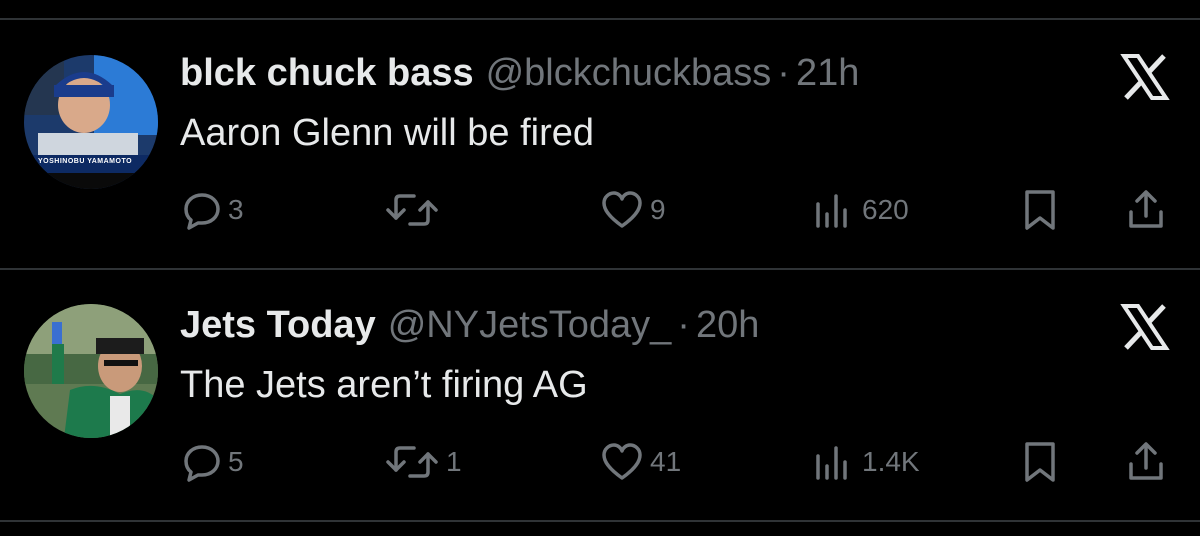  Describe the element at coordinates (860, 210) in the screenshot. I see `views-button: 620` at that location.